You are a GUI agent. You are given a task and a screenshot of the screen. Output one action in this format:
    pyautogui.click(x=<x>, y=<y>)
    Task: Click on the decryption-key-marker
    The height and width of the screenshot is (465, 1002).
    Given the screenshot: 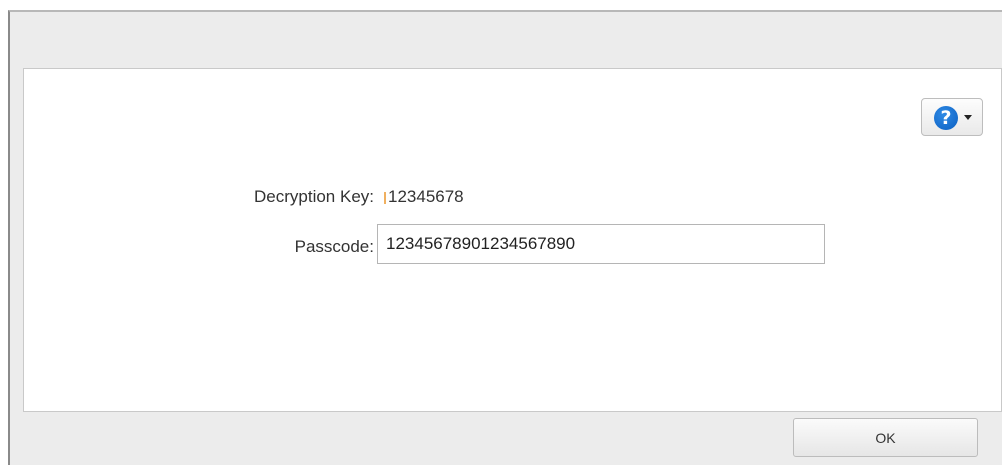 What is the action you would take?
    pyautogui.click(x=385, y=198)
    